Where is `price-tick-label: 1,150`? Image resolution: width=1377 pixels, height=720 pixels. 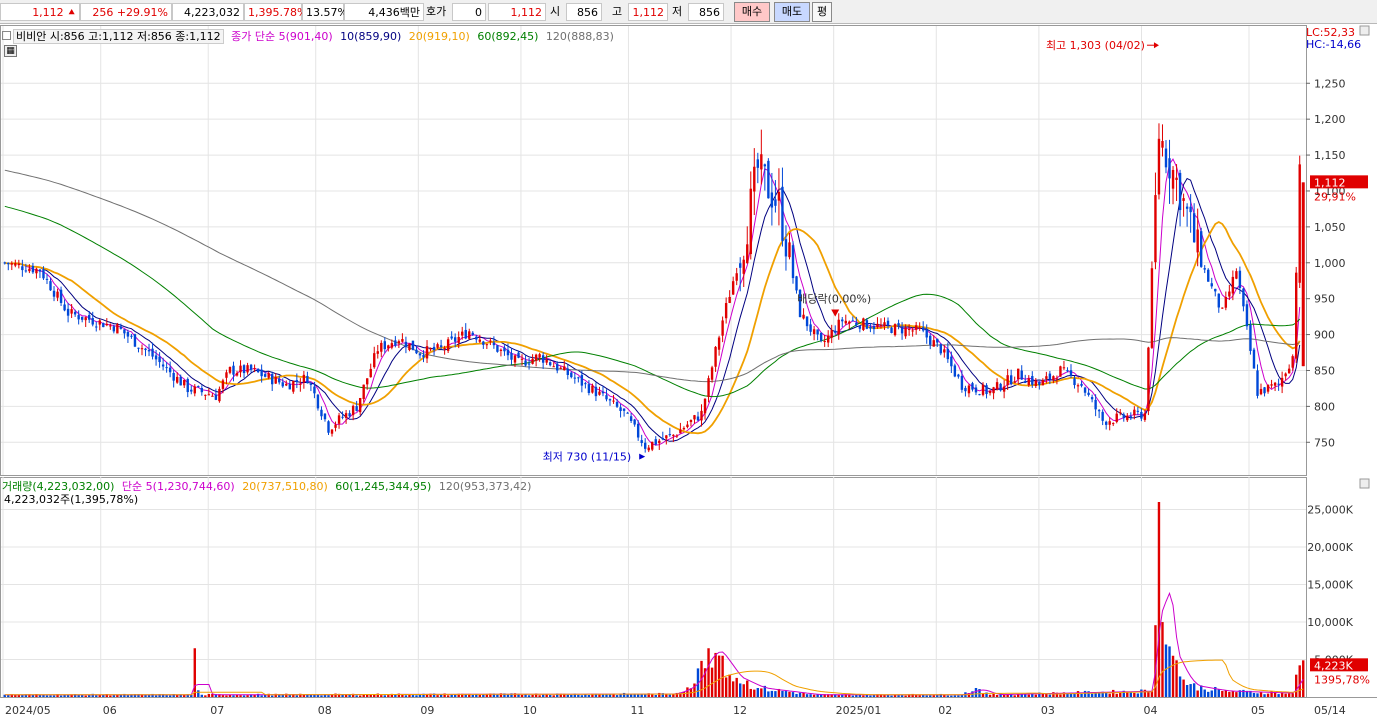 price-tick-label: 1,150 is located at coordinates (1330, 155).